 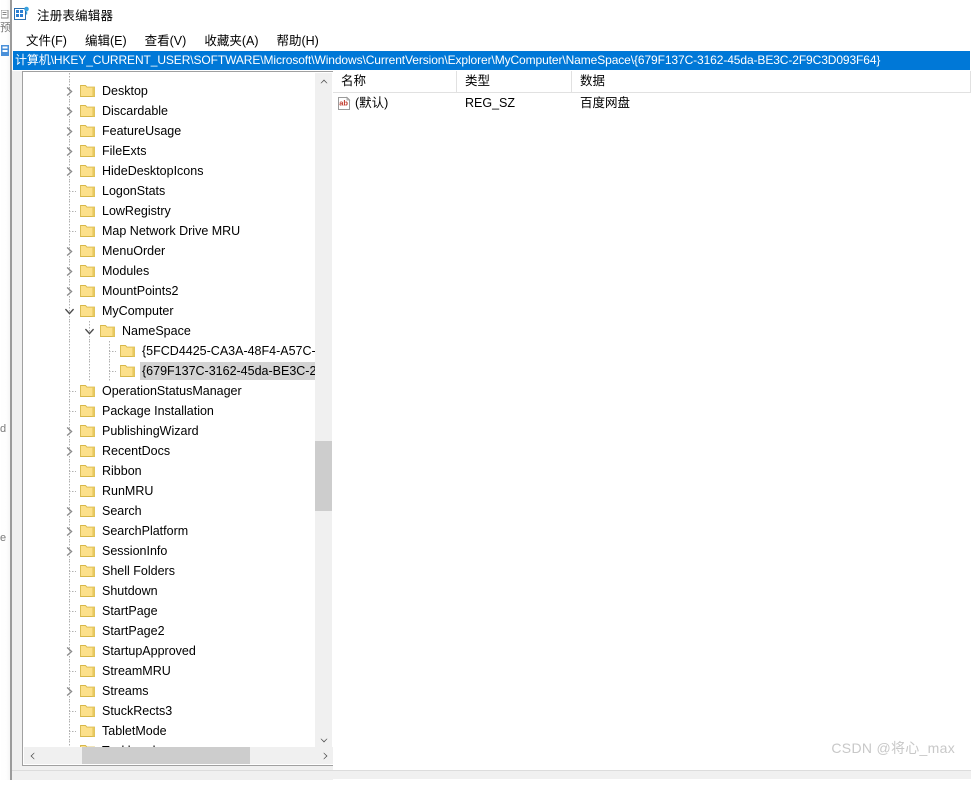 What do you see at coordinates (170, 691) in the screenshot?
I see `tree-item: Streams` at bounding box center [170, 691].